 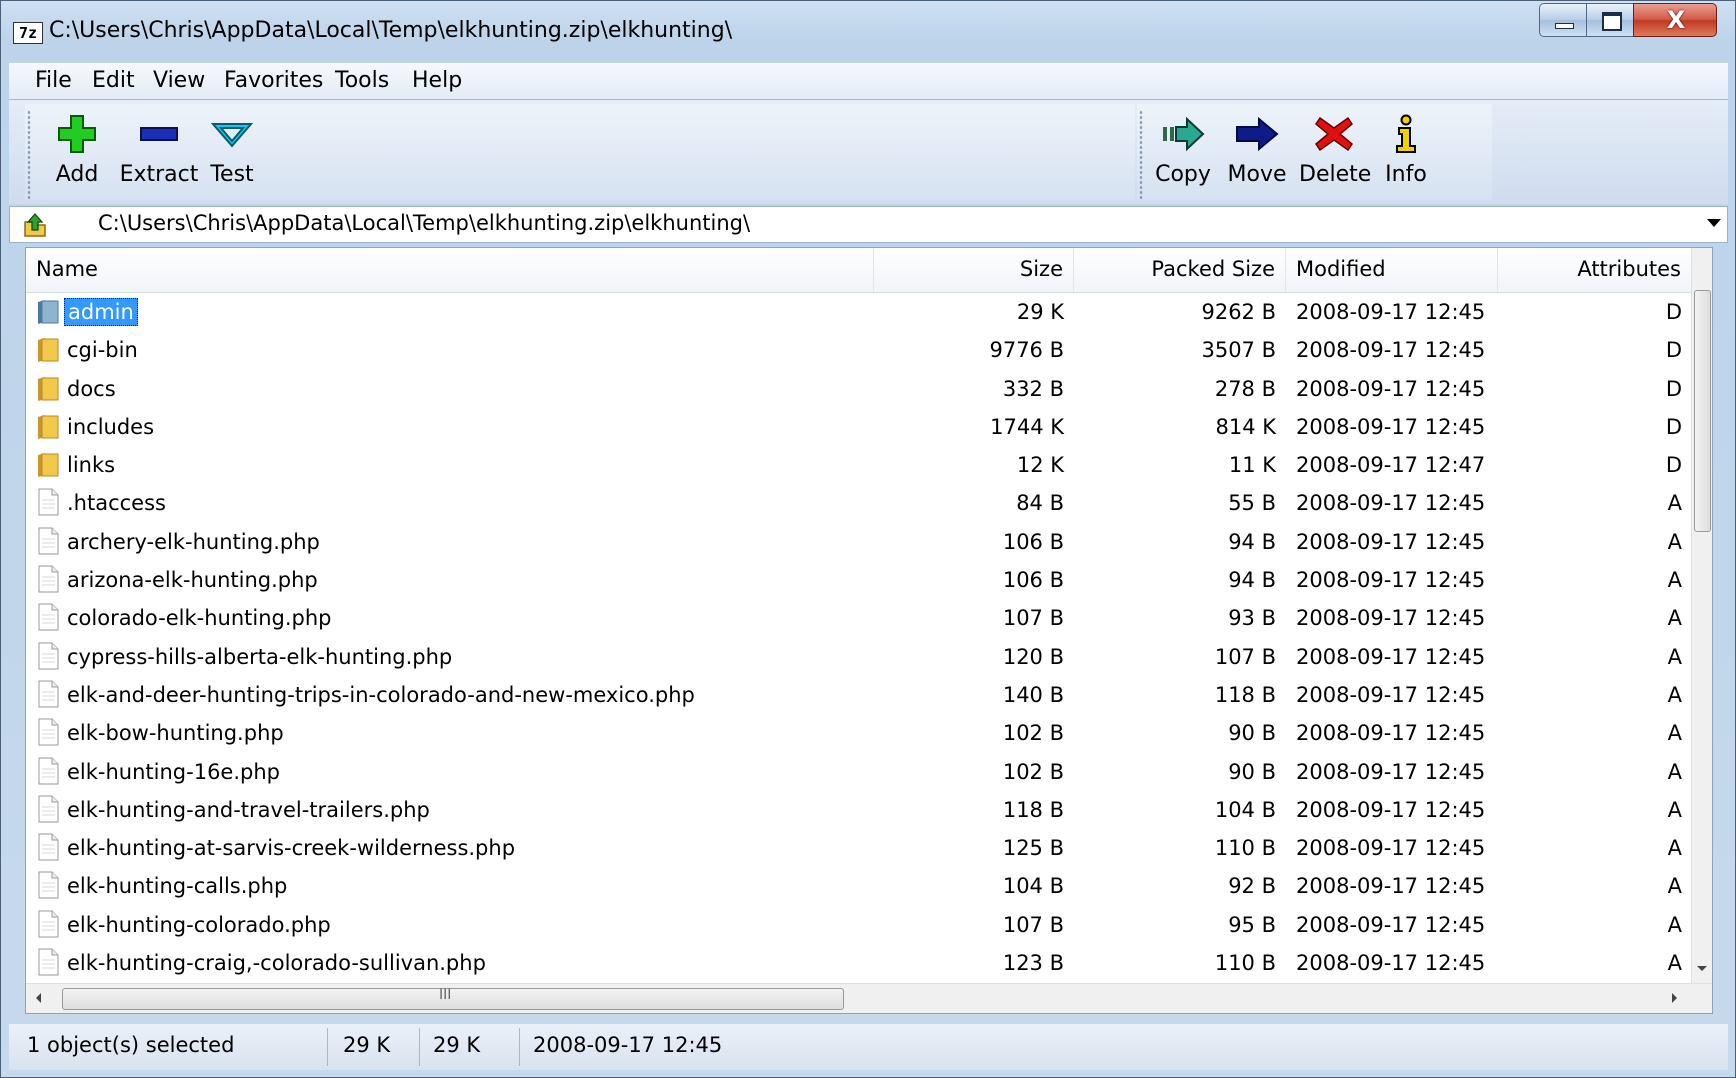 I want to click on menu-help: Help, so click(x=437, y=80).